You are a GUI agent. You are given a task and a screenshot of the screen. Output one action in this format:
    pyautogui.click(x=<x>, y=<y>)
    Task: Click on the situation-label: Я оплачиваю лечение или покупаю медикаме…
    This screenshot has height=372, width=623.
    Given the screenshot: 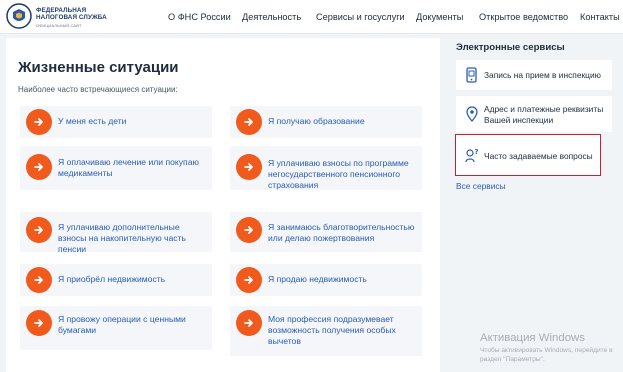 What is the action you would take?
    pyautogui.click(x=128, y=167)
    